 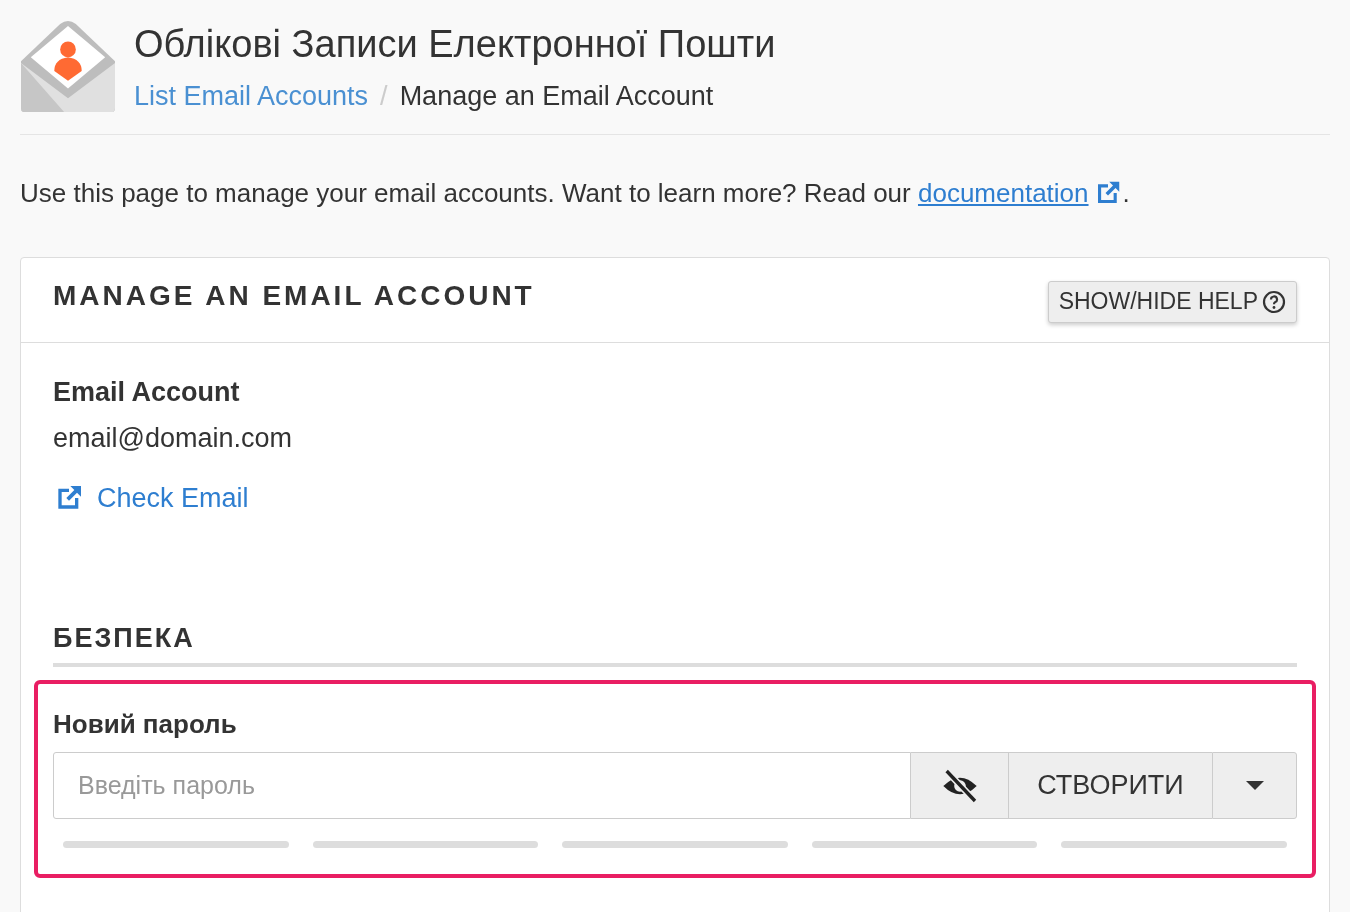 I want to click on intro-paragraph: Use this page to manage your email accounts. Want to learn more? Read our documentation ., so click(x=575, y=193).